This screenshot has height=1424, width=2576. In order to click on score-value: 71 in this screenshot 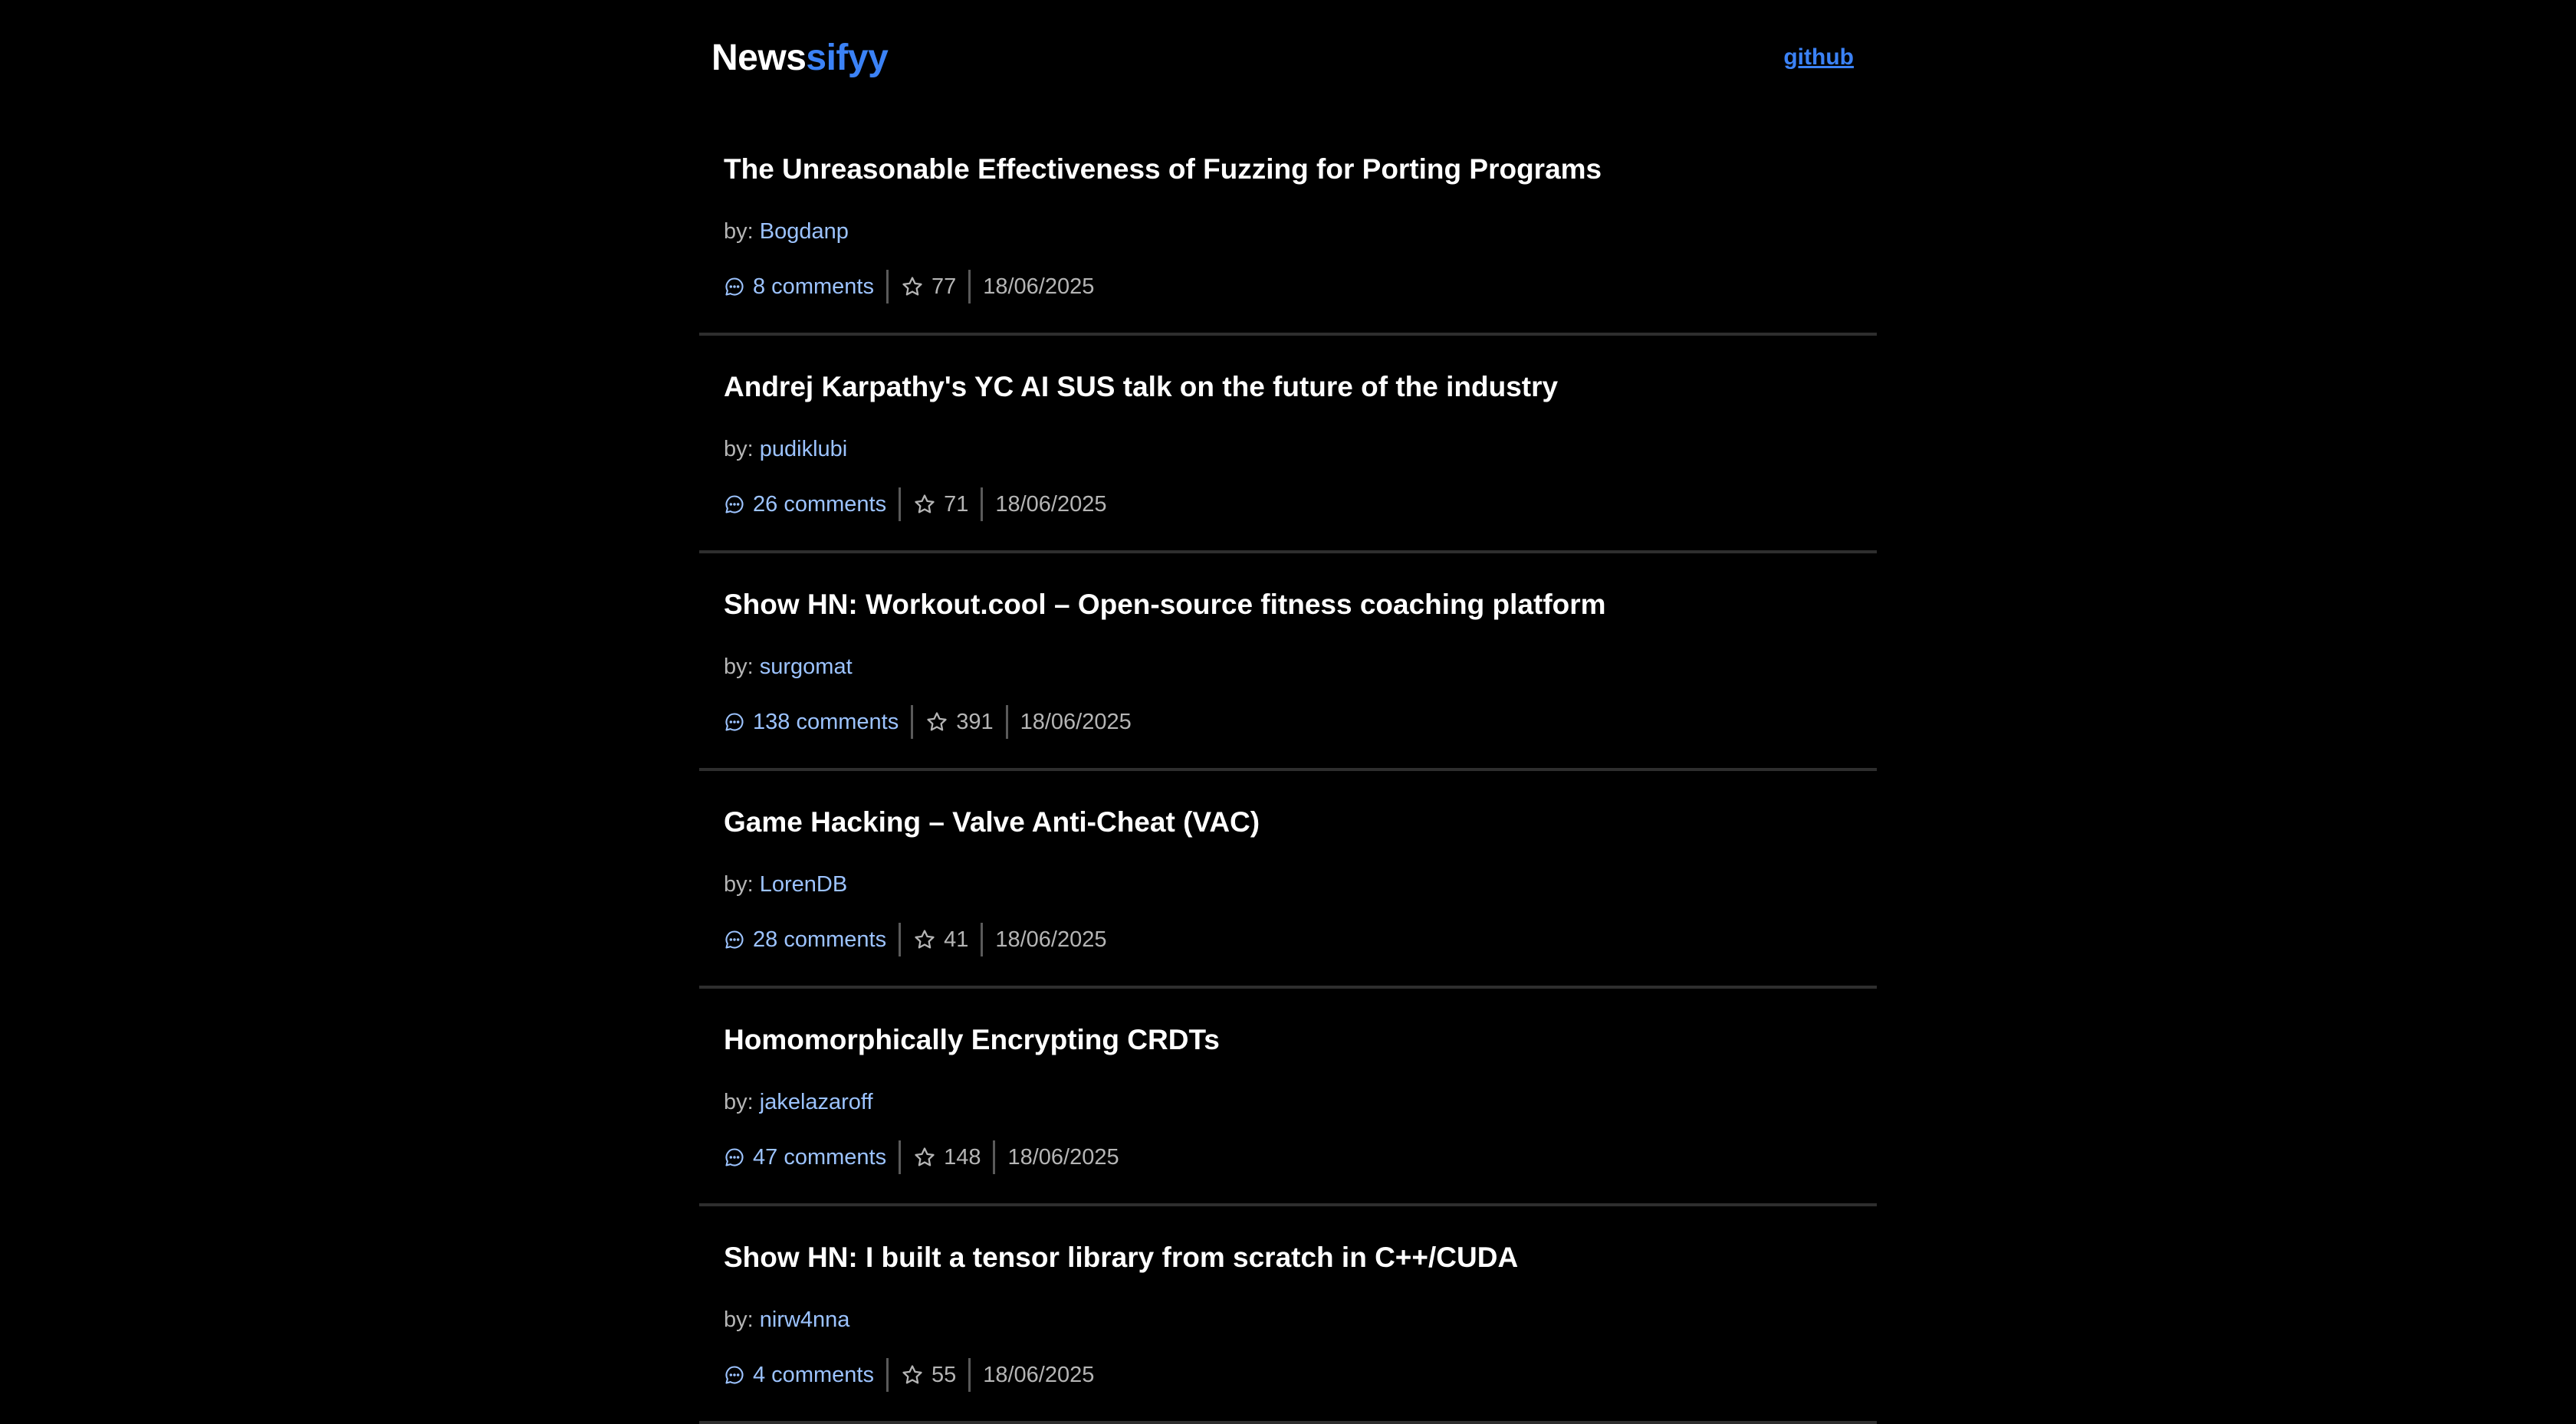, I will do `click(957, 504)`.